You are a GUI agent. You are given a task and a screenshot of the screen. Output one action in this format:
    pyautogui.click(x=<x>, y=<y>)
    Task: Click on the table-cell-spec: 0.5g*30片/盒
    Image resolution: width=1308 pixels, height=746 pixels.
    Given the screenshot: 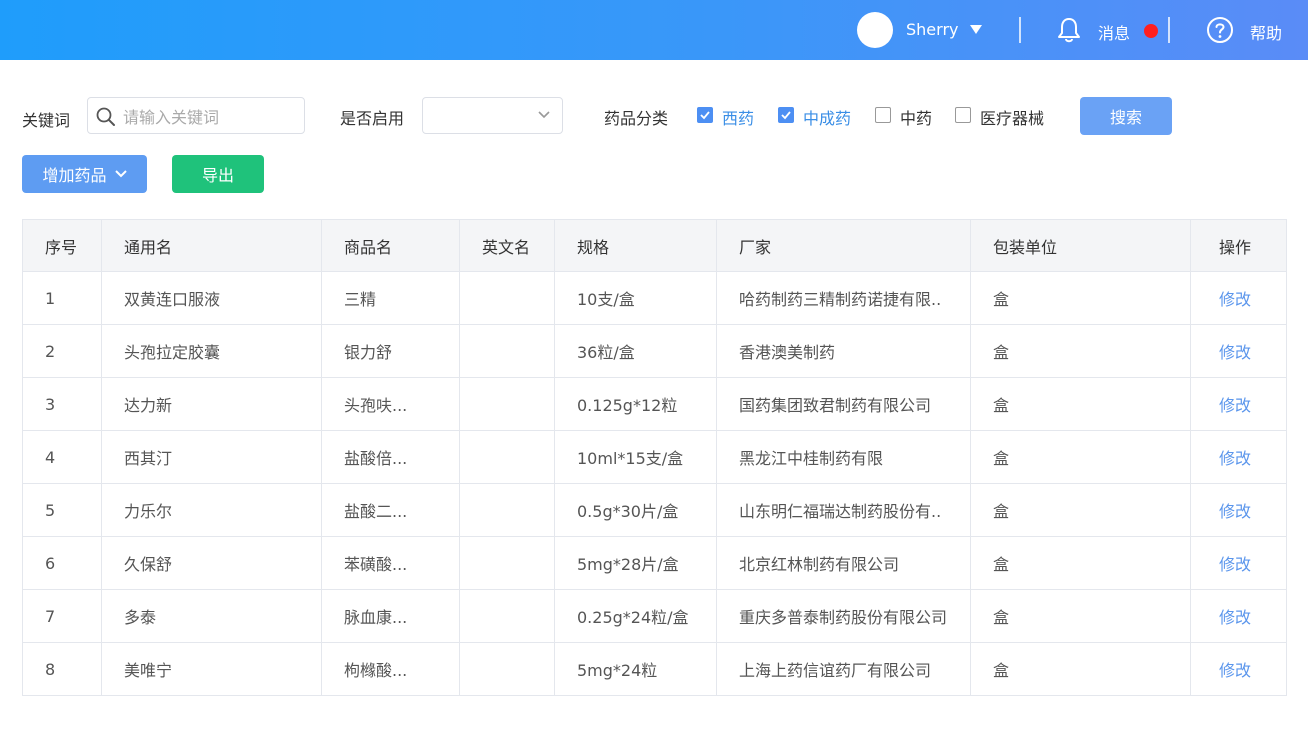 What is the action you would take?
    pyautogui.click(x=635, y=510)
    